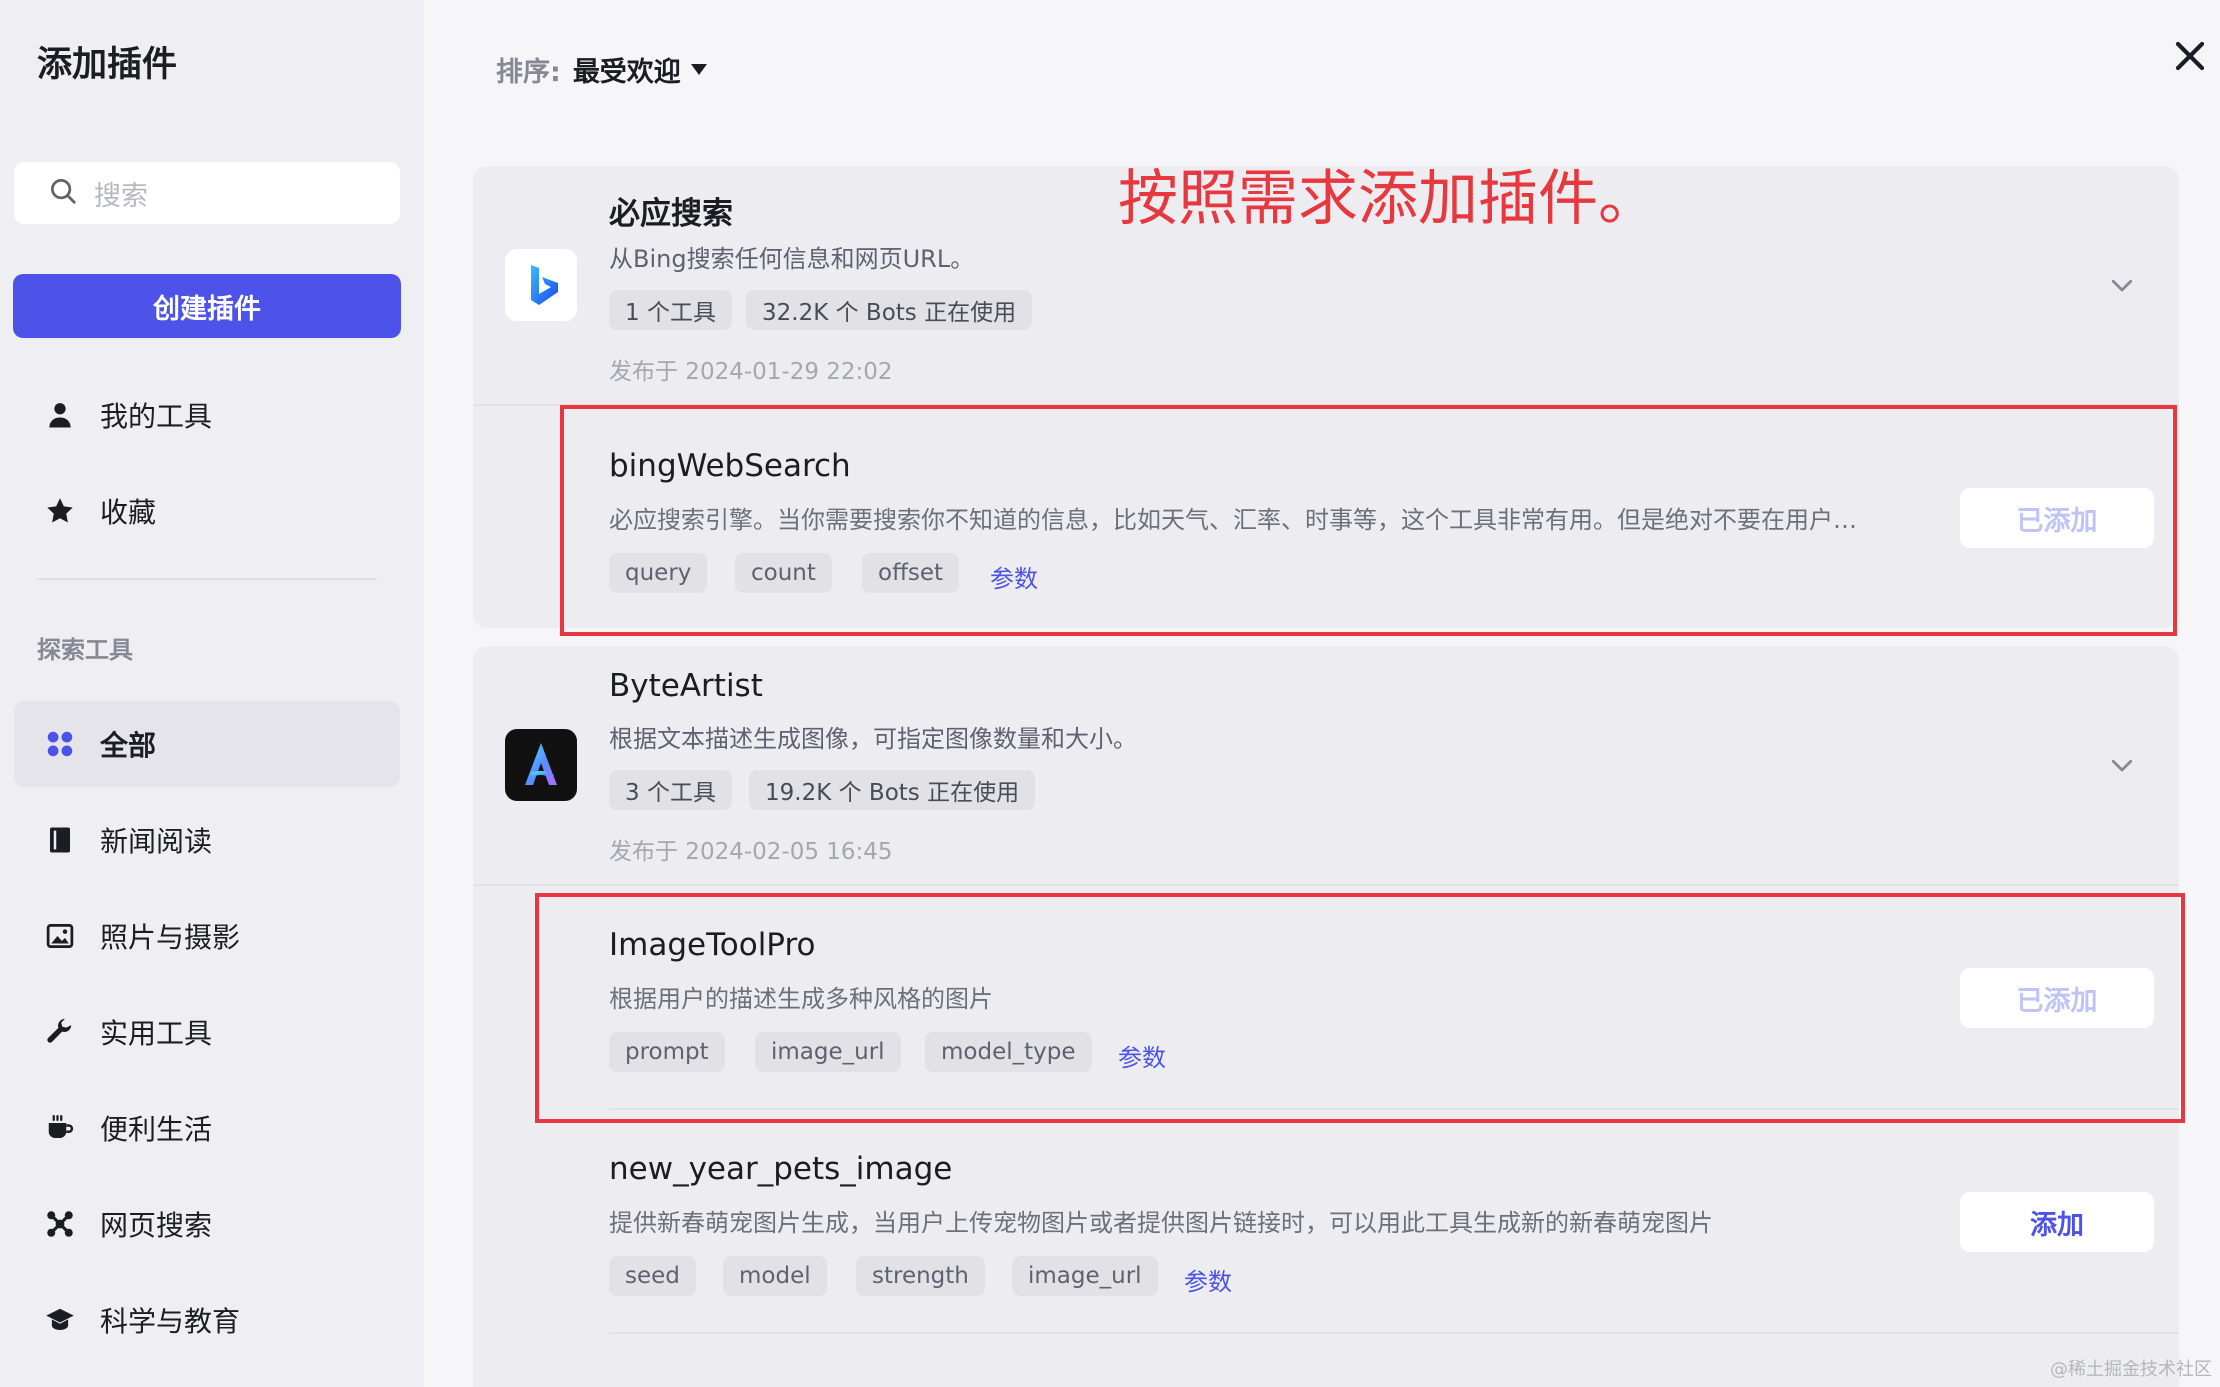 The image size is (2220, 1387). What do you see at coordinates (873, 739) in the screenshot?
I see `plugin-description: 根据文本描述生成图像，可指定图像数量和大小。` at bounding box center [873, 739].